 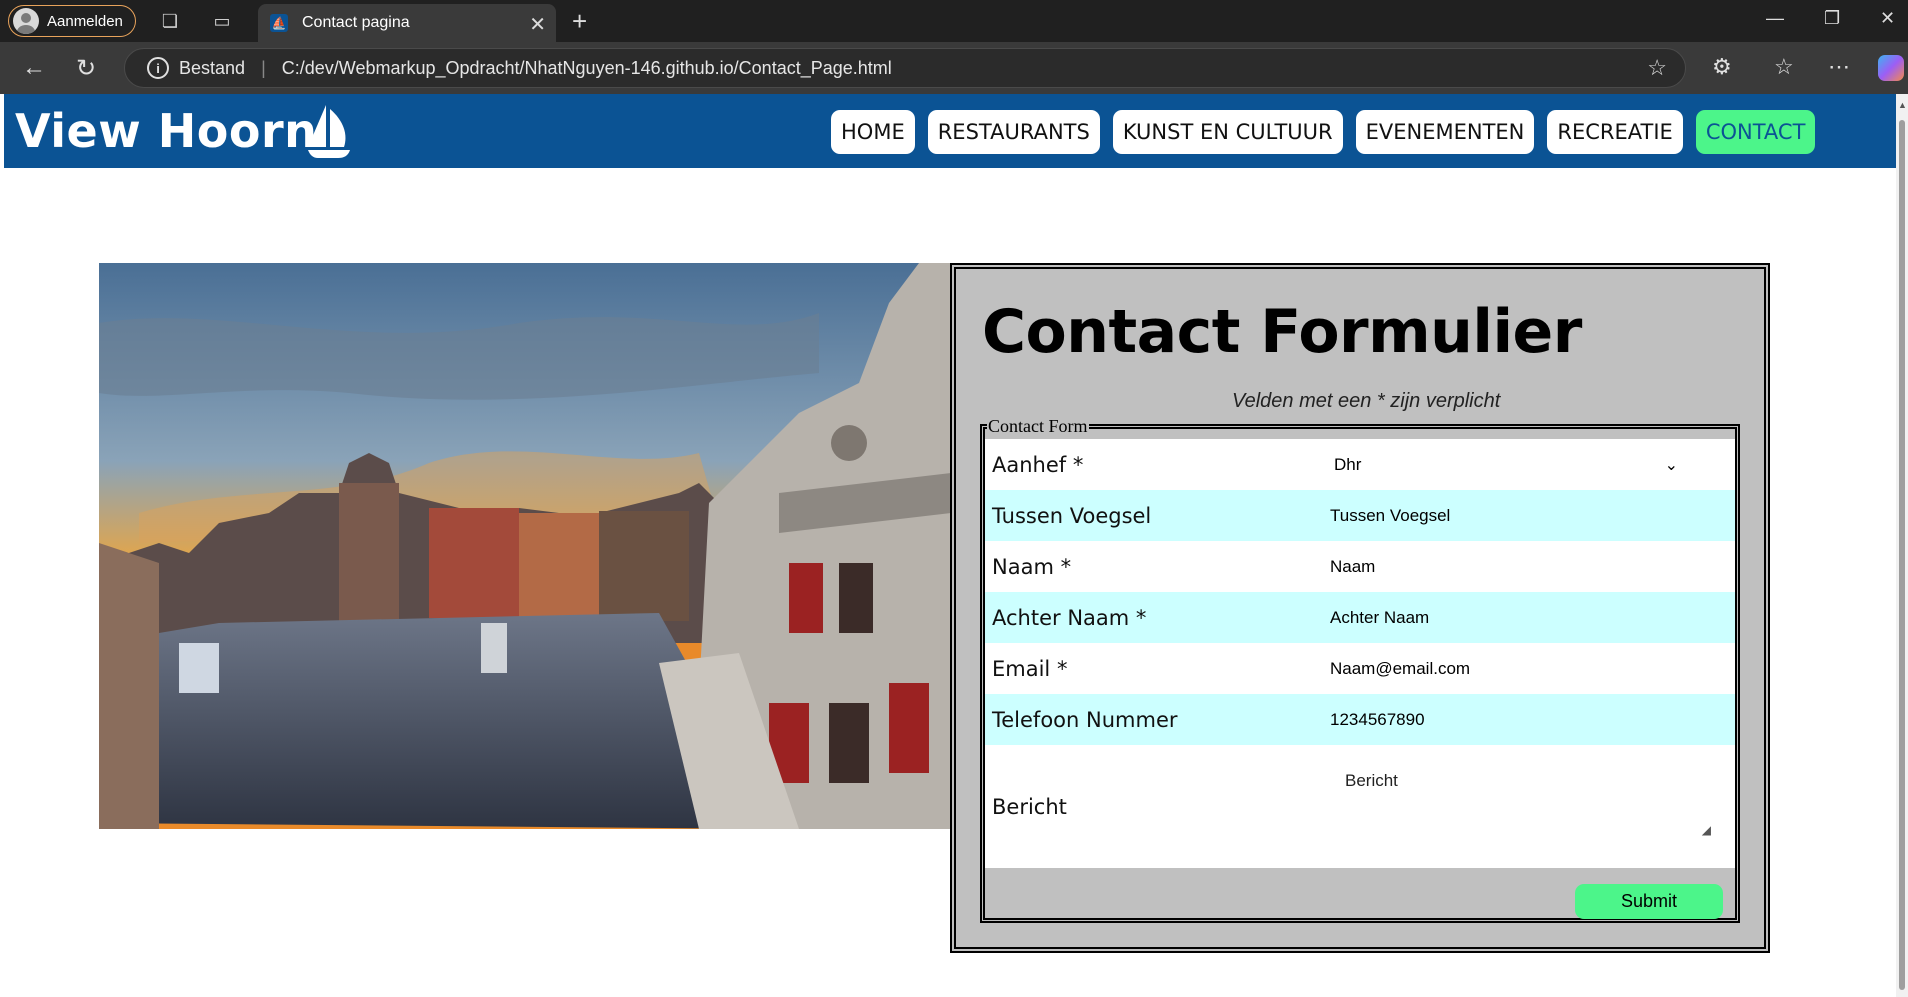 What do you see at coordinates (1755, 132) in the screenshot?
I see `nav-contact: CONTACT` at bounding box center [1755, 132].